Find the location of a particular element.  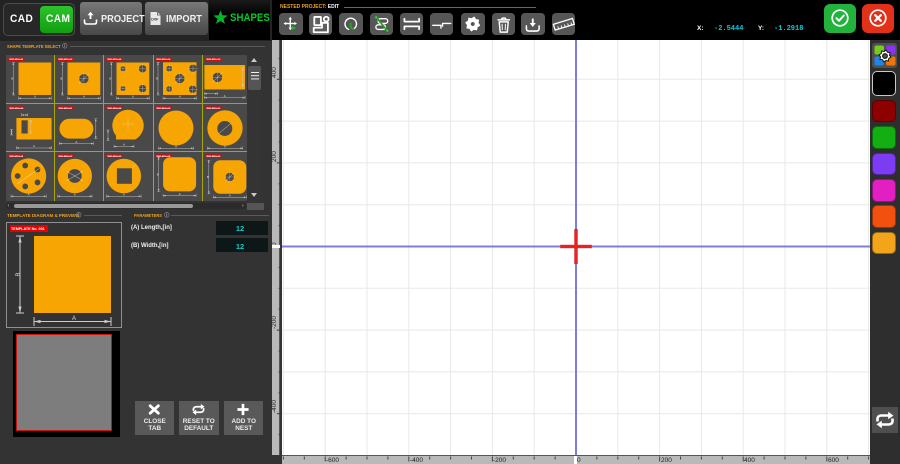

svg-text: TEMPLATE No. 015 is located at coordinates (213, 156).